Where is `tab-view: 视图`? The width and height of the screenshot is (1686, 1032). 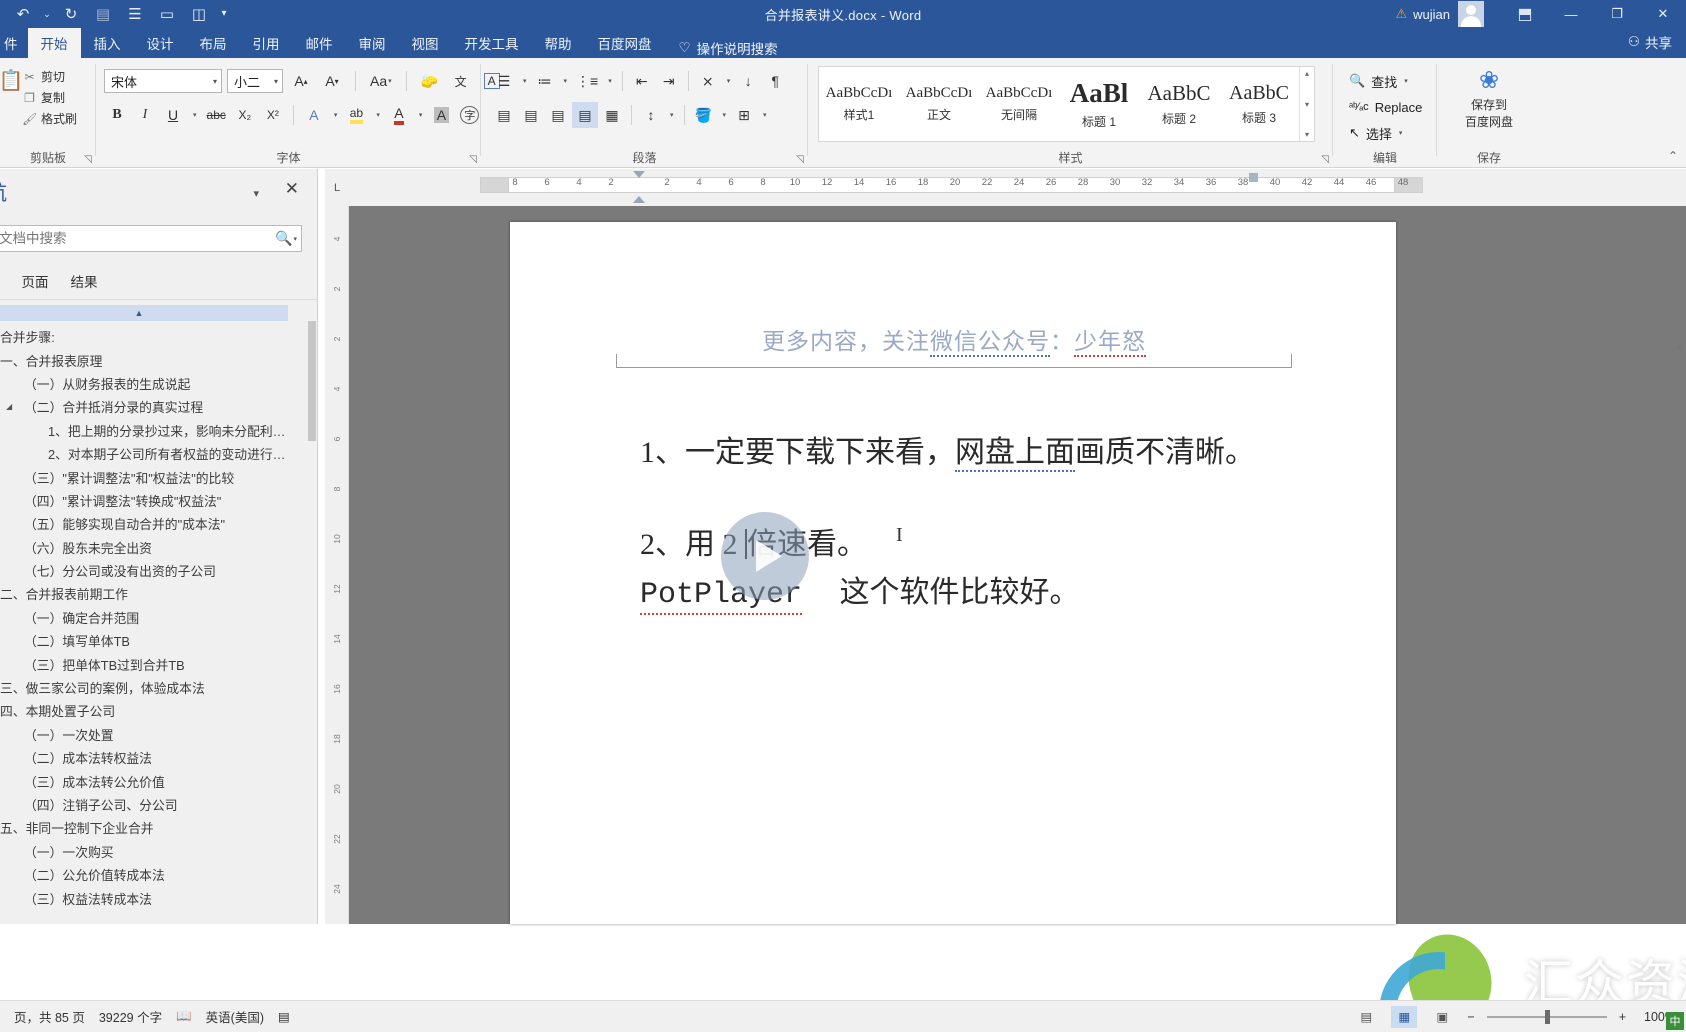
tab-view: 视图 is located at coordinates (425, 43).